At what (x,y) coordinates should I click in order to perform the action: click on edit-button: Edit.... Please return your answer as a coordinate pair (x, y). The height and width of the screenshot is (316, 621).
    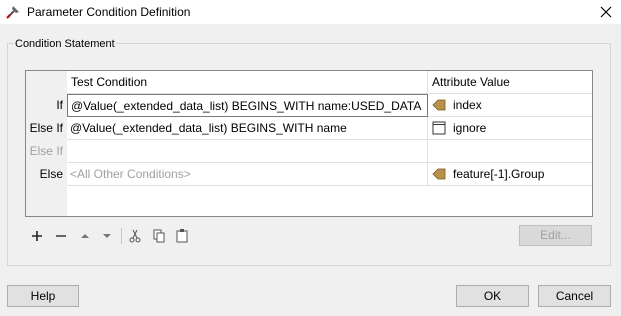
    Looking at the image, I should click on (555, 235).